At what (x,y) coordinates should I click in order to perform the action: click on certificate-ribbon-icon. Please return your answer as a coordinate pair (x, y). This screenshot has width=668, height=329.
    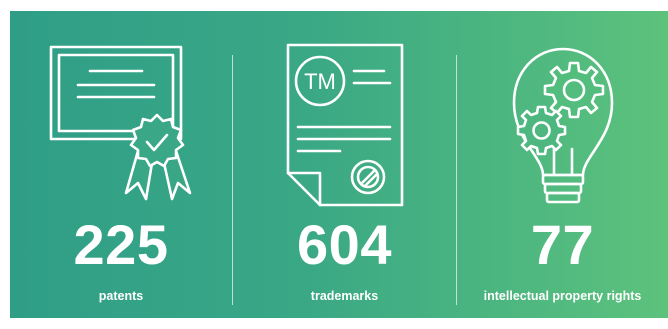
    Looking at the image, I should click on (120, 123).